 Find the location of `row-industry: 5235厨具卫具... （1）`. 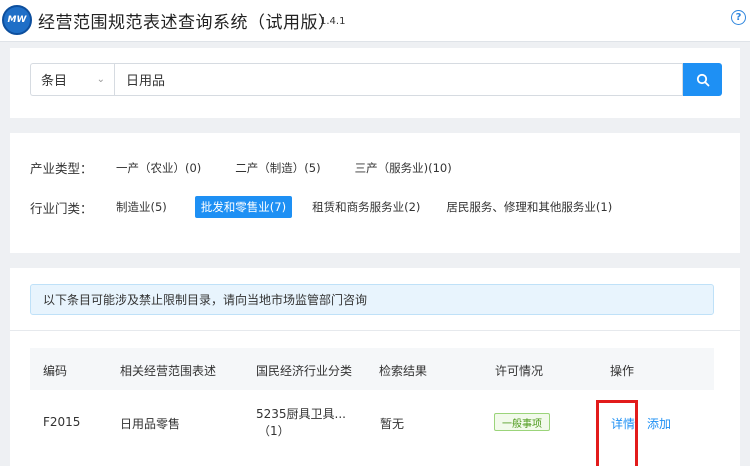

row-industry: 5235厨具卫具... （1） is located at coordinates (301, 423).